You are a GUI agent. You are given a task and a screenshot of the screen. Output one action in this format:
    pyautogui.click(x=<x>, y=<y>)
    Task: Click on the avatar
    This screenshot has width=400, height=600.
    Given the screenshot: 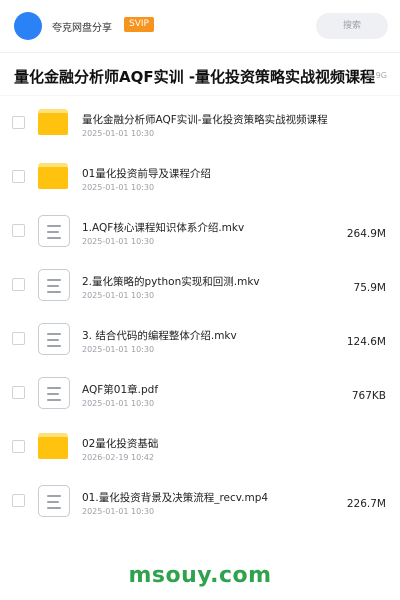 What is the action you would take?
    pyautogui.click(x=28, y=26)
    